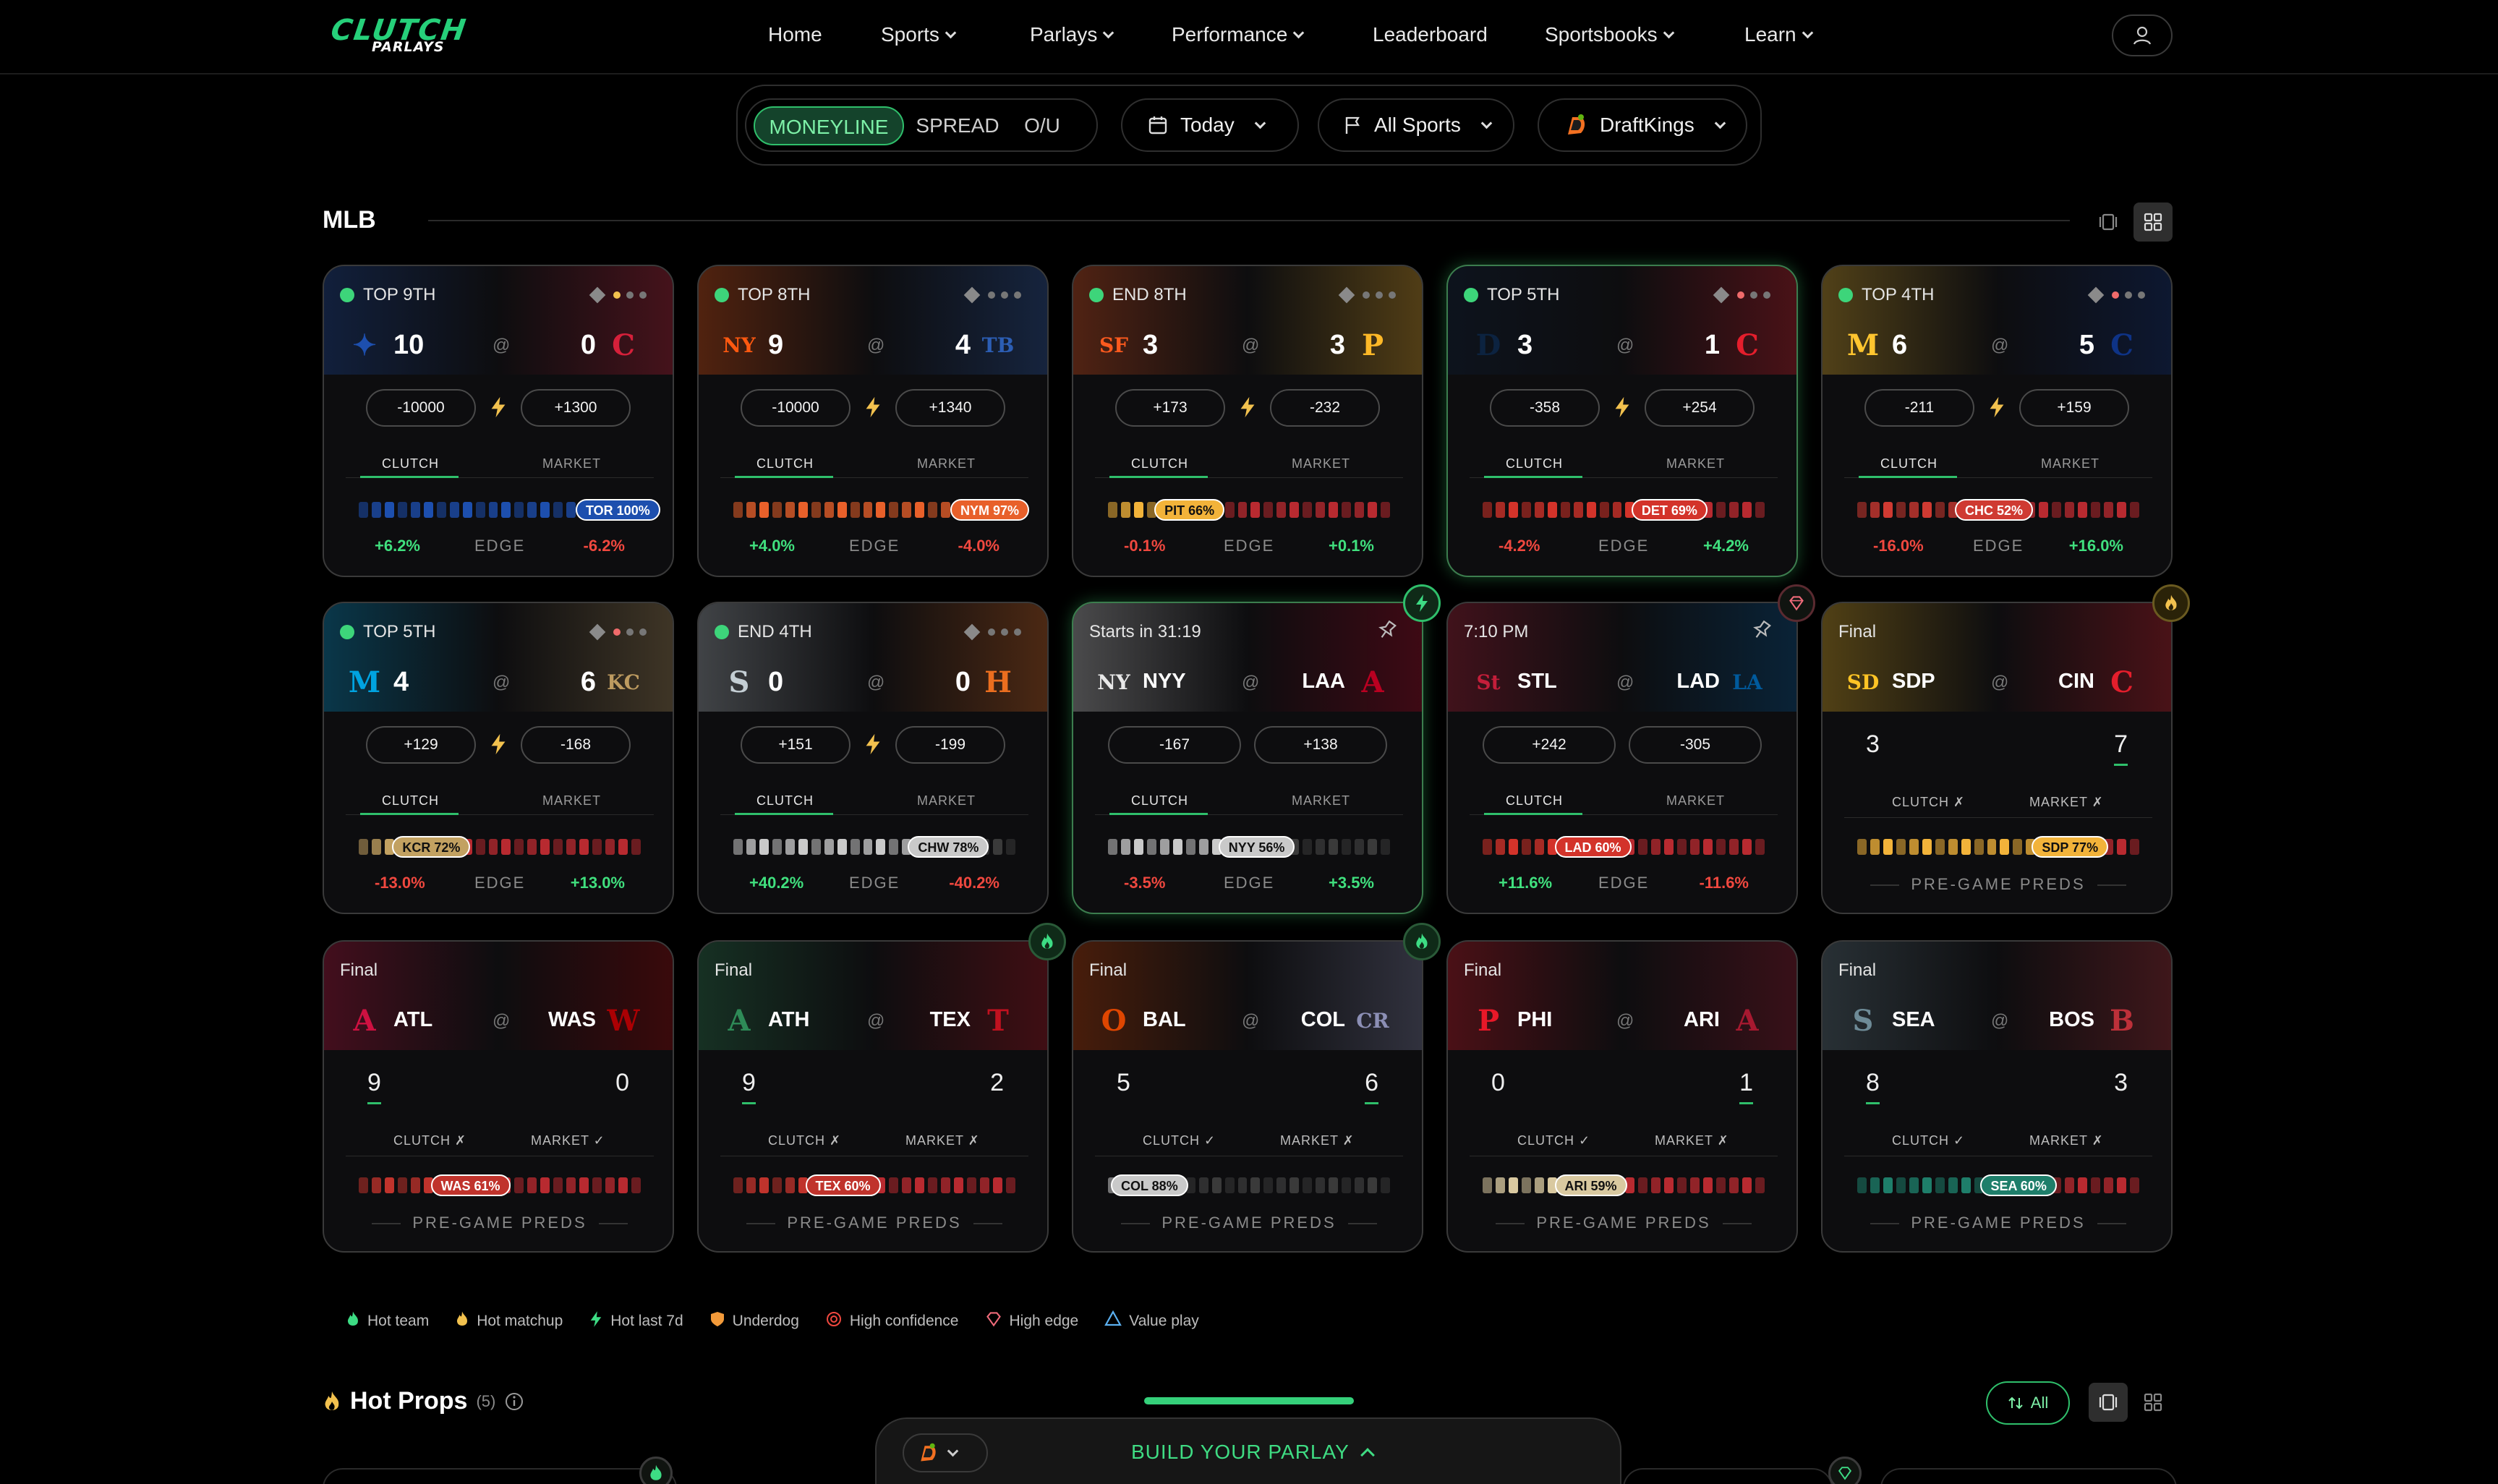 The image size is (2498, 1484). I want to click on home-moneyline-odds: -168, so click(576, 745).